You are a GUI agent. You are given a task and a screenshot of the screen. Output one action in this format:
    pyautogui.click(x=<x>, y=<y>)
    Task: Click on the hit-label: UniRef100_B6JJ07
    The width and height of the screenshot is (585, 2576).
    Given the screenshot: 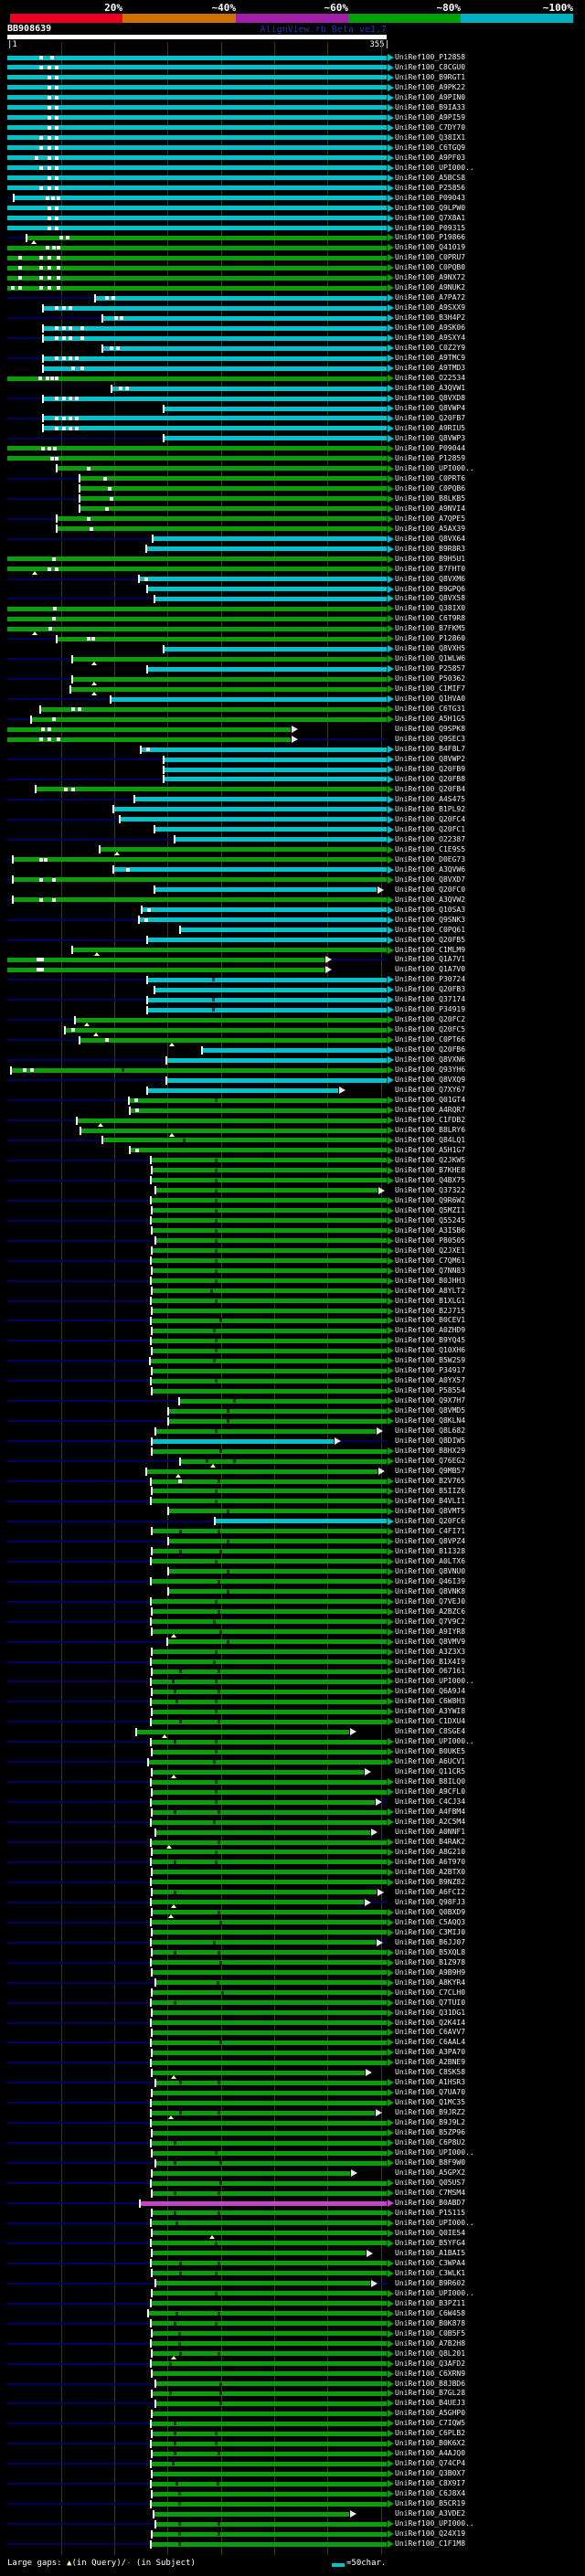 What is the action you would take?
    pyautogui.click(x=430, y=1942)
    